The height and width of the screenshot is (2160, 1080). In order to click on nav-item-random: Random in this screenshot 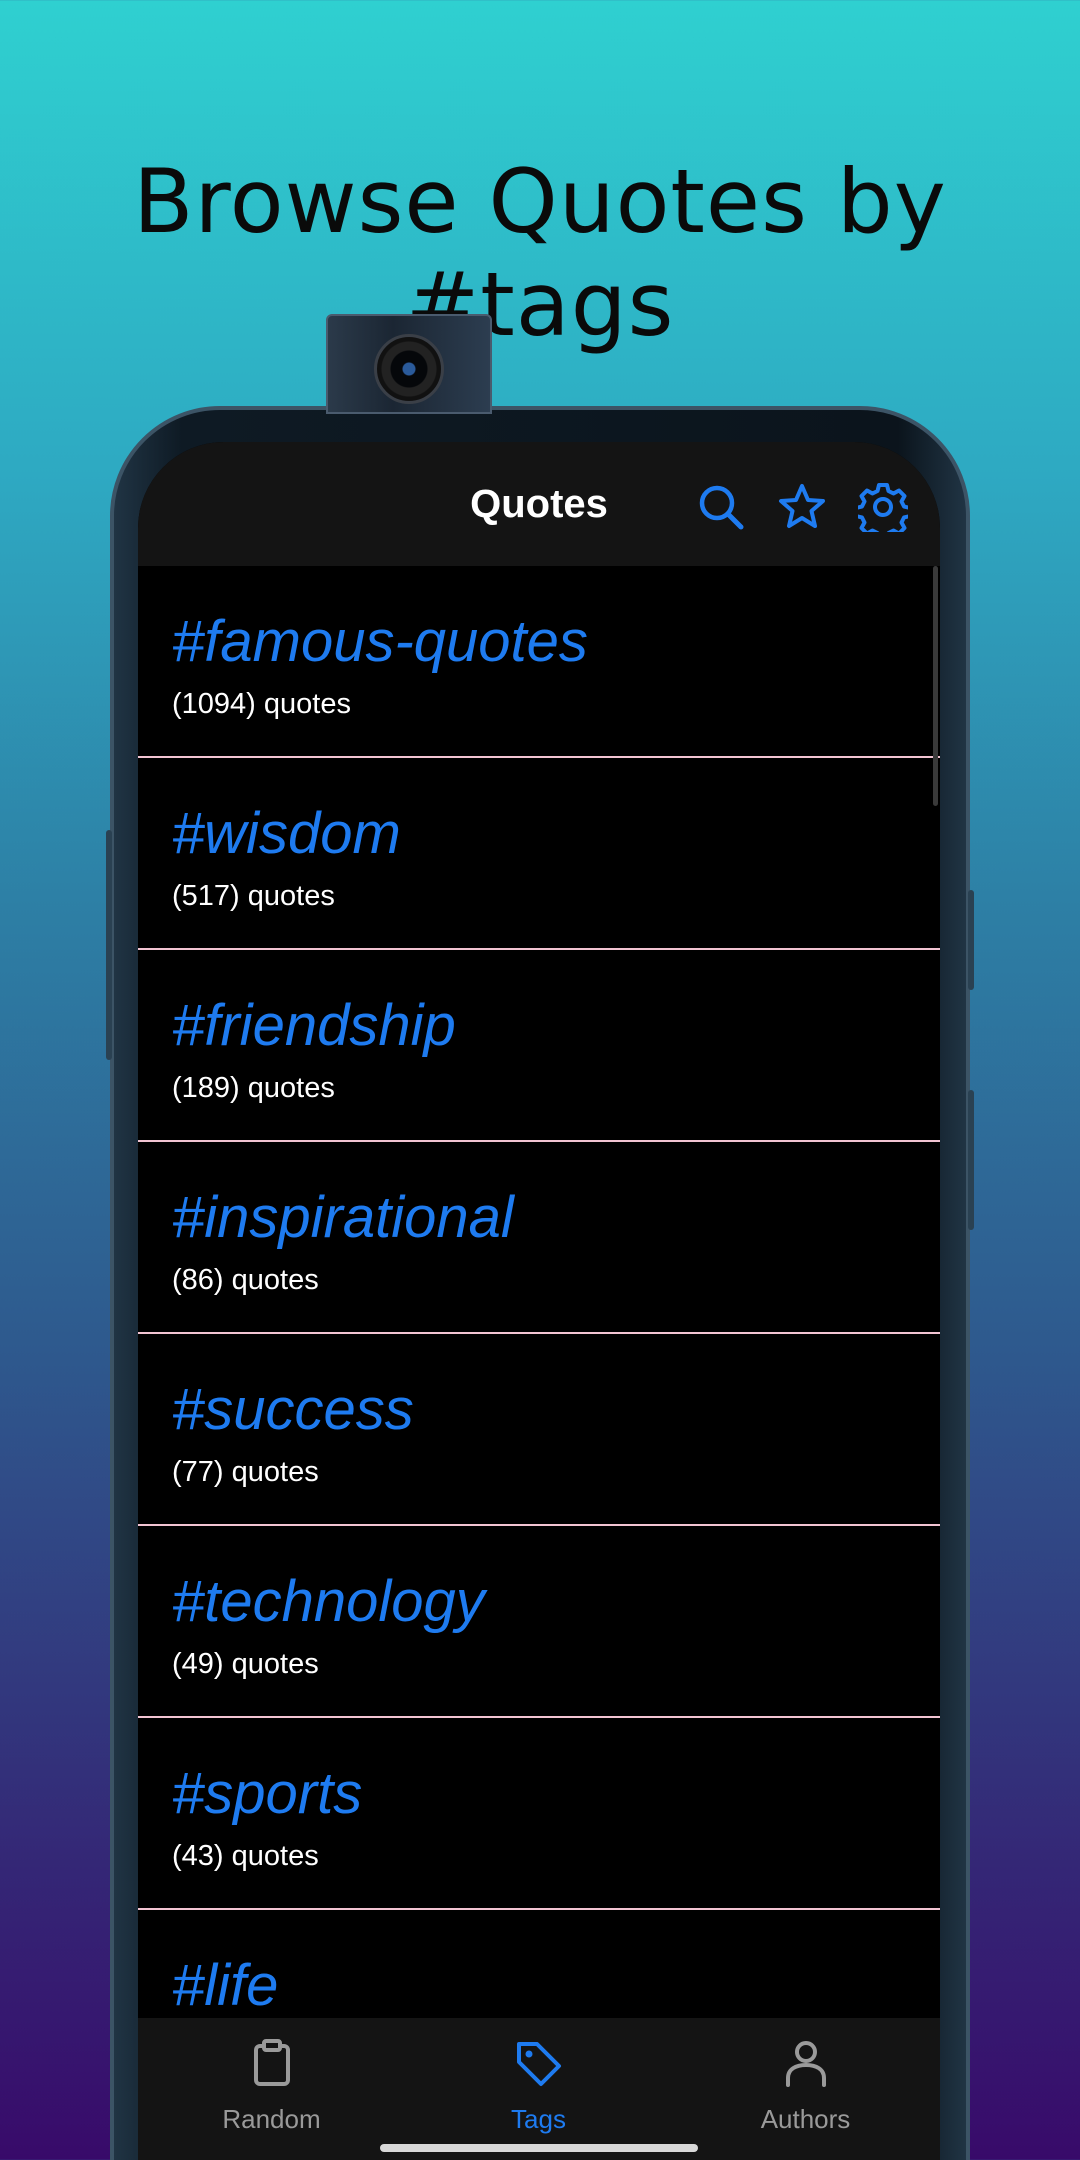, I will do `click(271, 2089)`.